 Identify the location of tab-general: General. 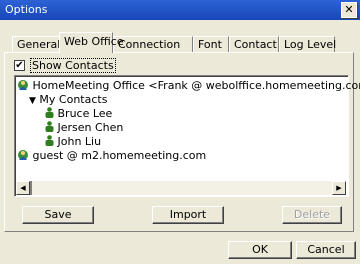
(36, 44).